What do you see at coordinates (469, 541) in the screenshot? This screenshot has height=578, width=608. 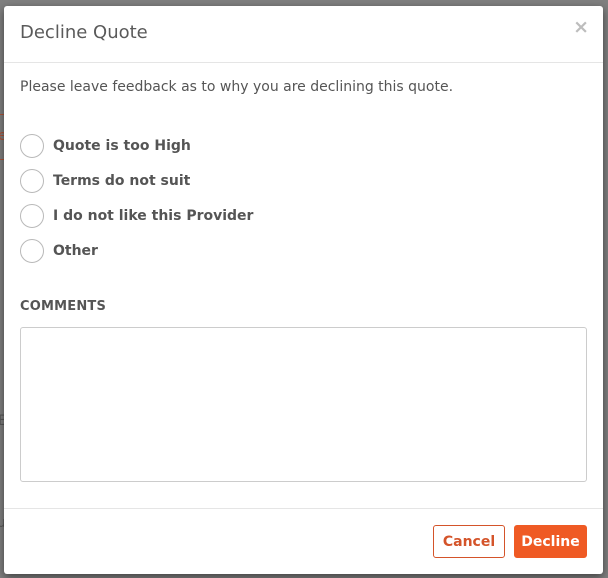 I see `cancel-button: Cancel` at bounding box center [469, 541].